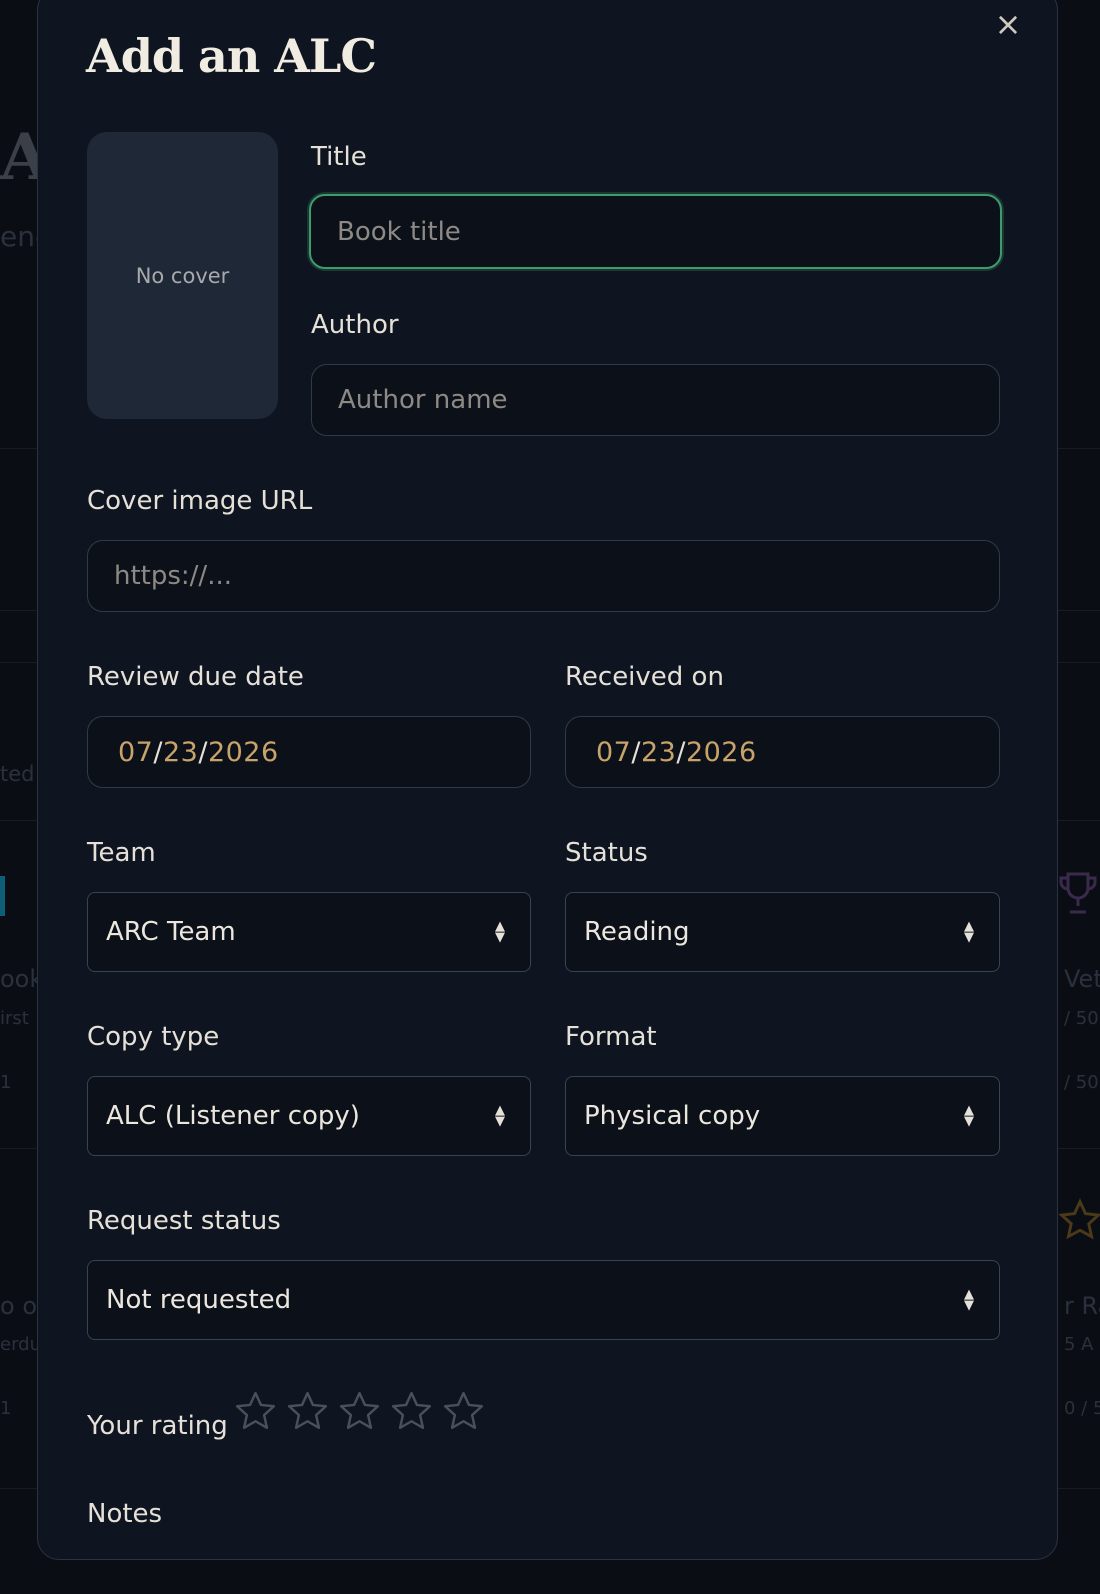 The height and width of the screenshot is (1594, 1100). I want to click on star-rating, so click(359, 1411).